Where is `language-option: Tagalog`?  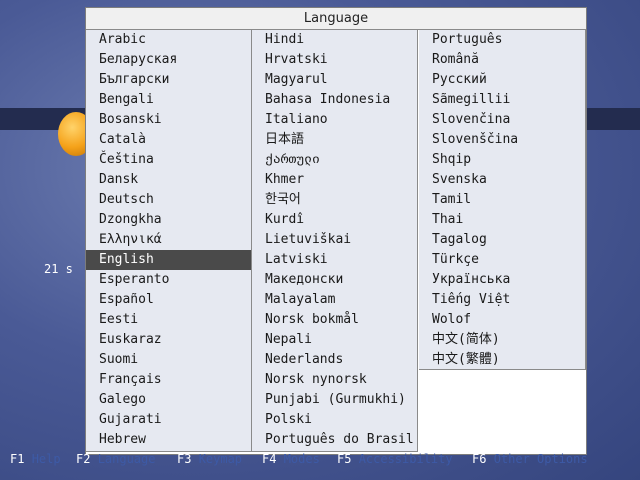
language-option: Tagalog is located at coordinates (502, 240).